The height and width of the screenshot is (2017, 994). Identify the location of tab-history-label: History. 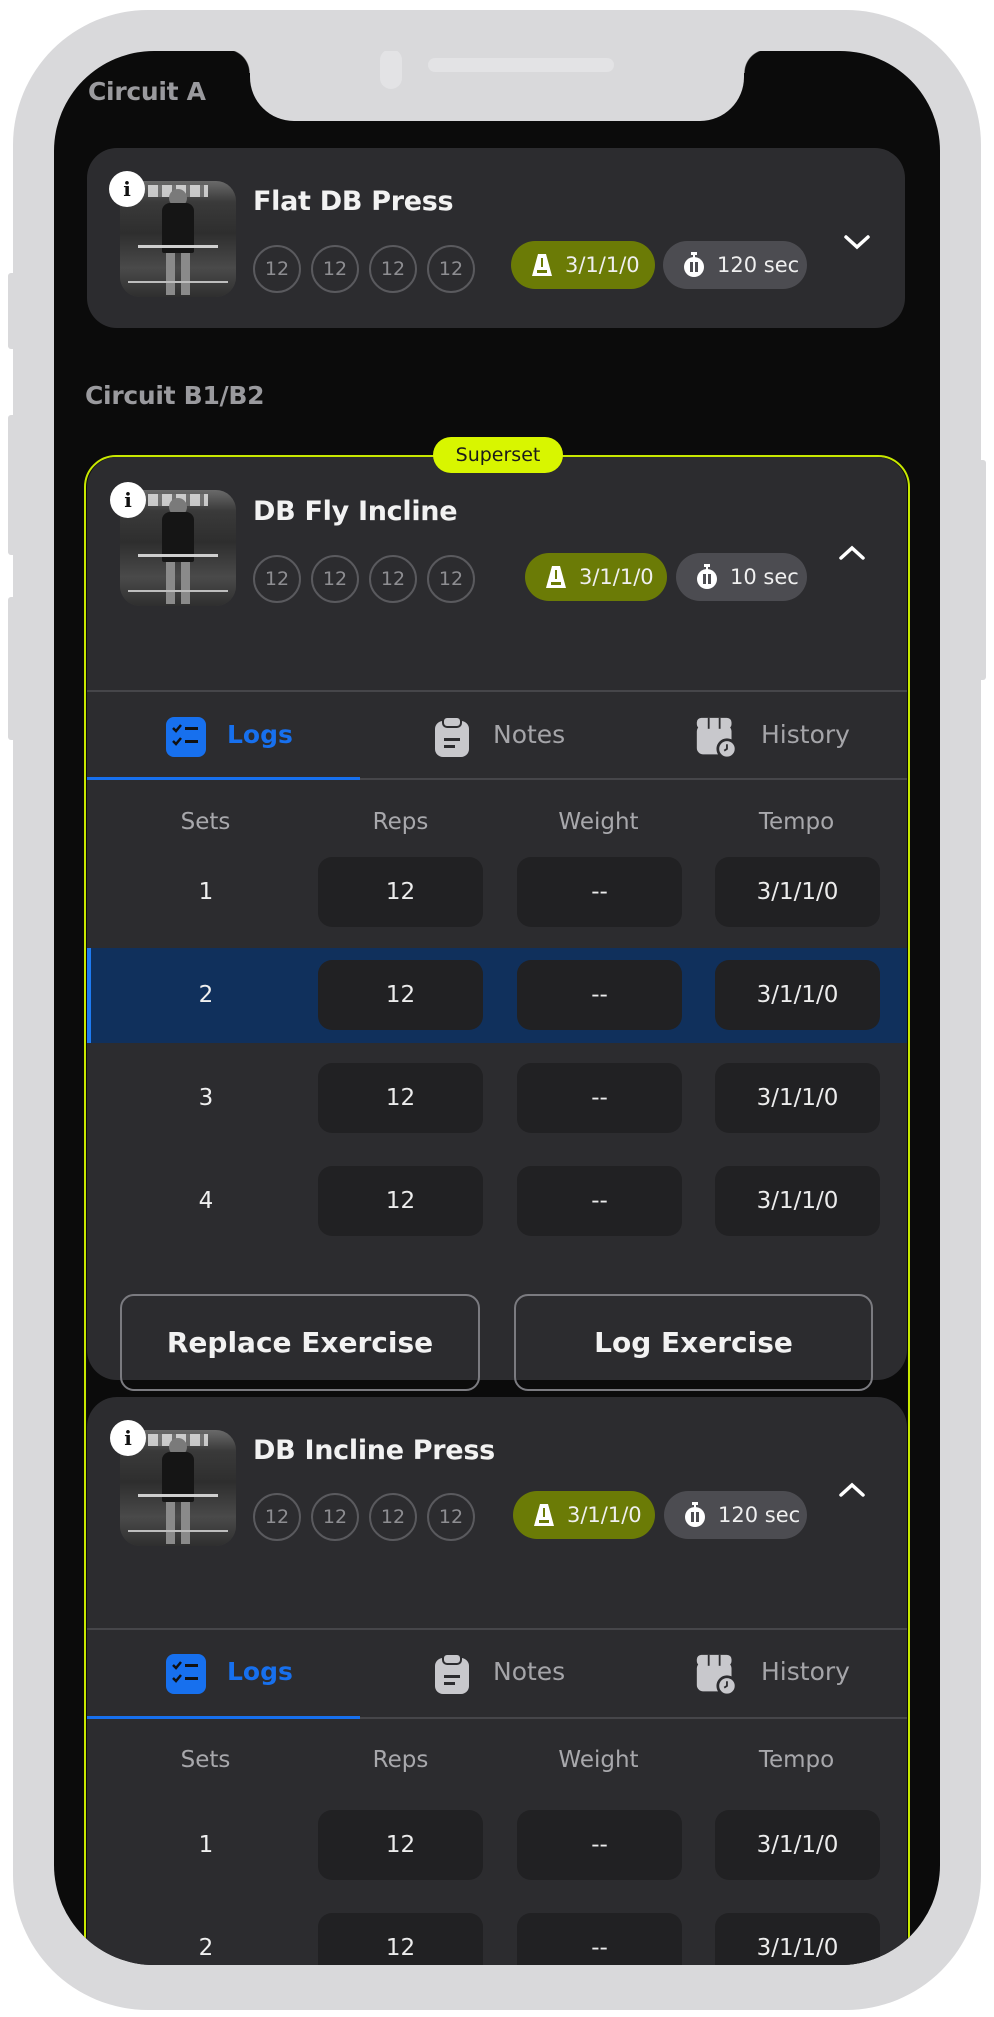
(805, 1671).